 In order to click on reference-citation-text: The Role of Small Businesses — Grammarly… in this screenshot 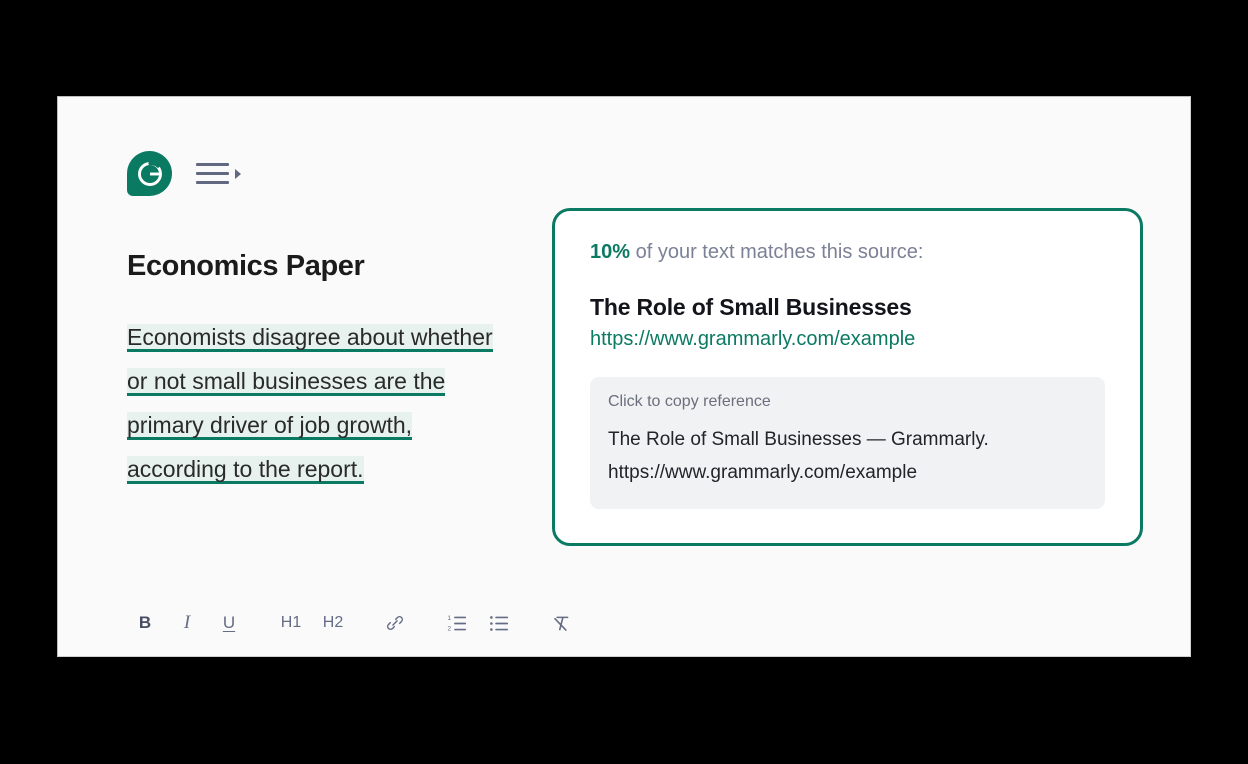, I will do `click(798, 456)`.